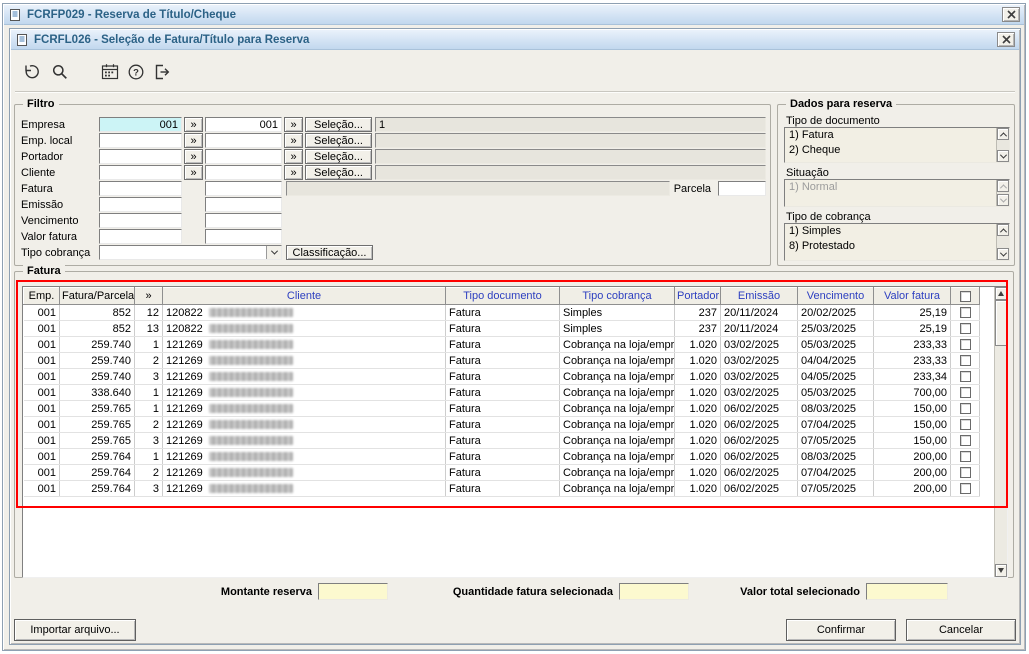 The image size is (1029, 654). Describe the element at coordinates (243, 188) in the screenshot. I see `fatura-to-input` at that location.